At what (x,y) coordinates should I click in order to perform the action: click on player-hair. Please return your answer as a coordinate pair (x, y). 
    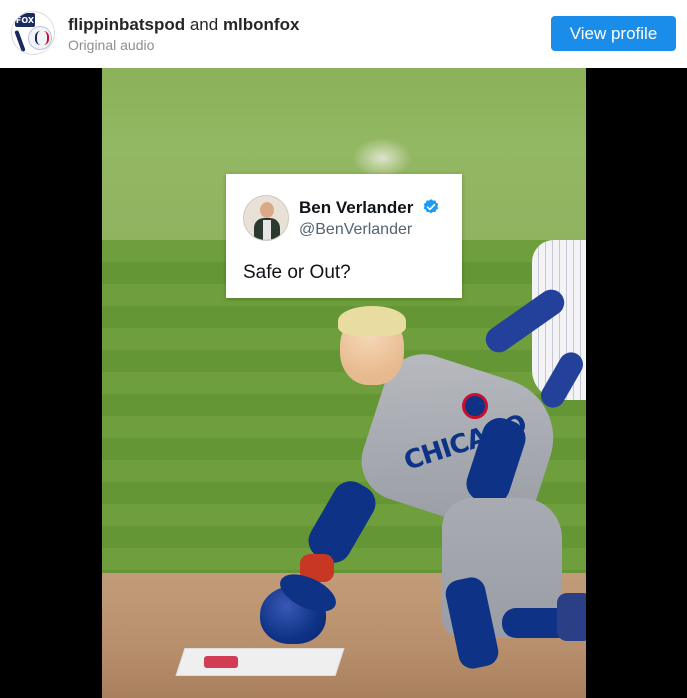
    Looking at the image, I should click on (372, 321).